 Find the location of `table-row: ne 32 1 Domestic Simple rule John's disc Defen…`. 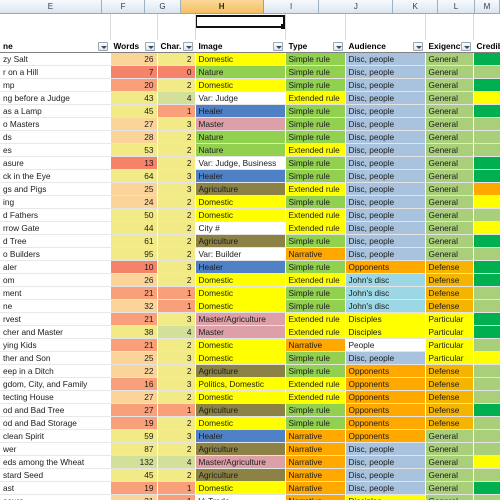

table-row: ne 32 1 Domestic Simple rule John's disc Defen… is located at coordinates (250, 306).